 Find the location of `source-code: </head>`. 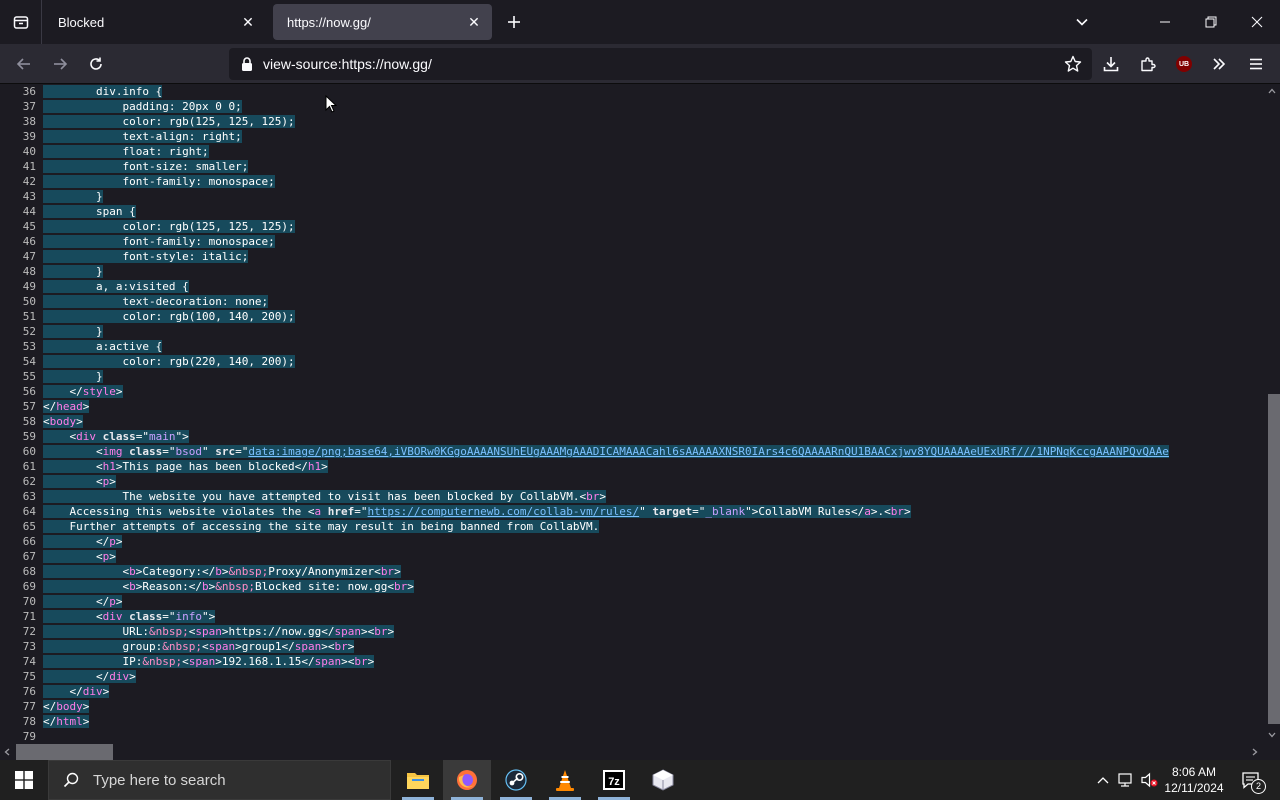

source-code: </head> is located at coordinates (66, 406).